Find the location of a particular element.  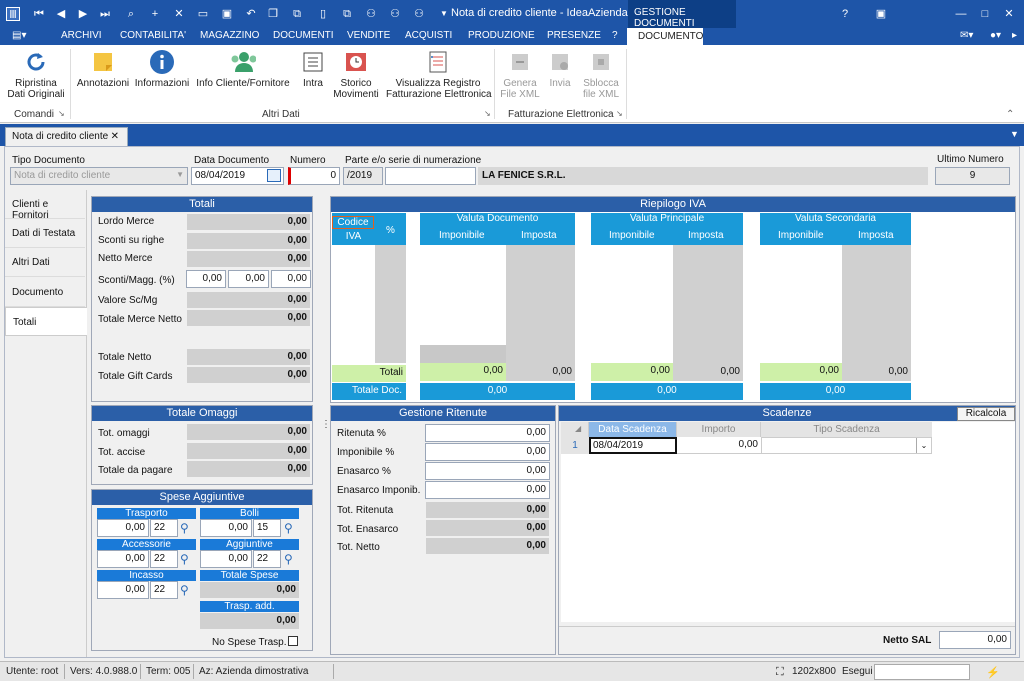

ritenuta-field: 0,00 is located at coordinates (487, 433).